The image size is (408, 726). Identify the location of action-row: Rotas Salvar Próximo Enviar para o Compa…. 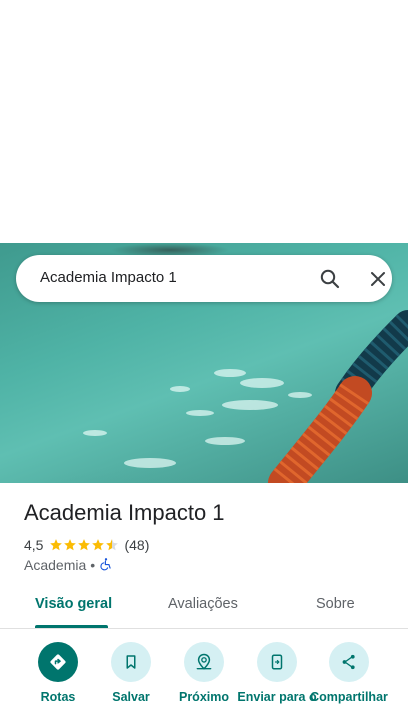
(204, 683).